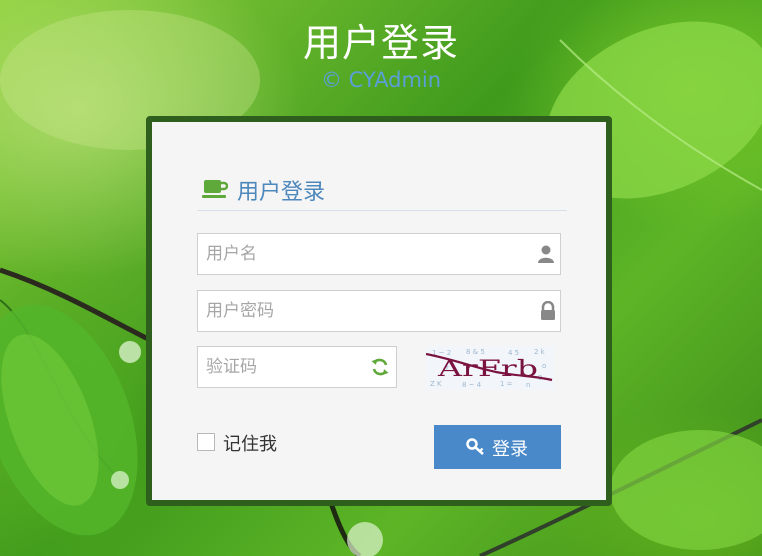 This screenshot has width=762, height=556. What do you see at coordinates (510, 449) in the screenshot?
I see `login-button-label: 登录` at bounding box center [510, 449].